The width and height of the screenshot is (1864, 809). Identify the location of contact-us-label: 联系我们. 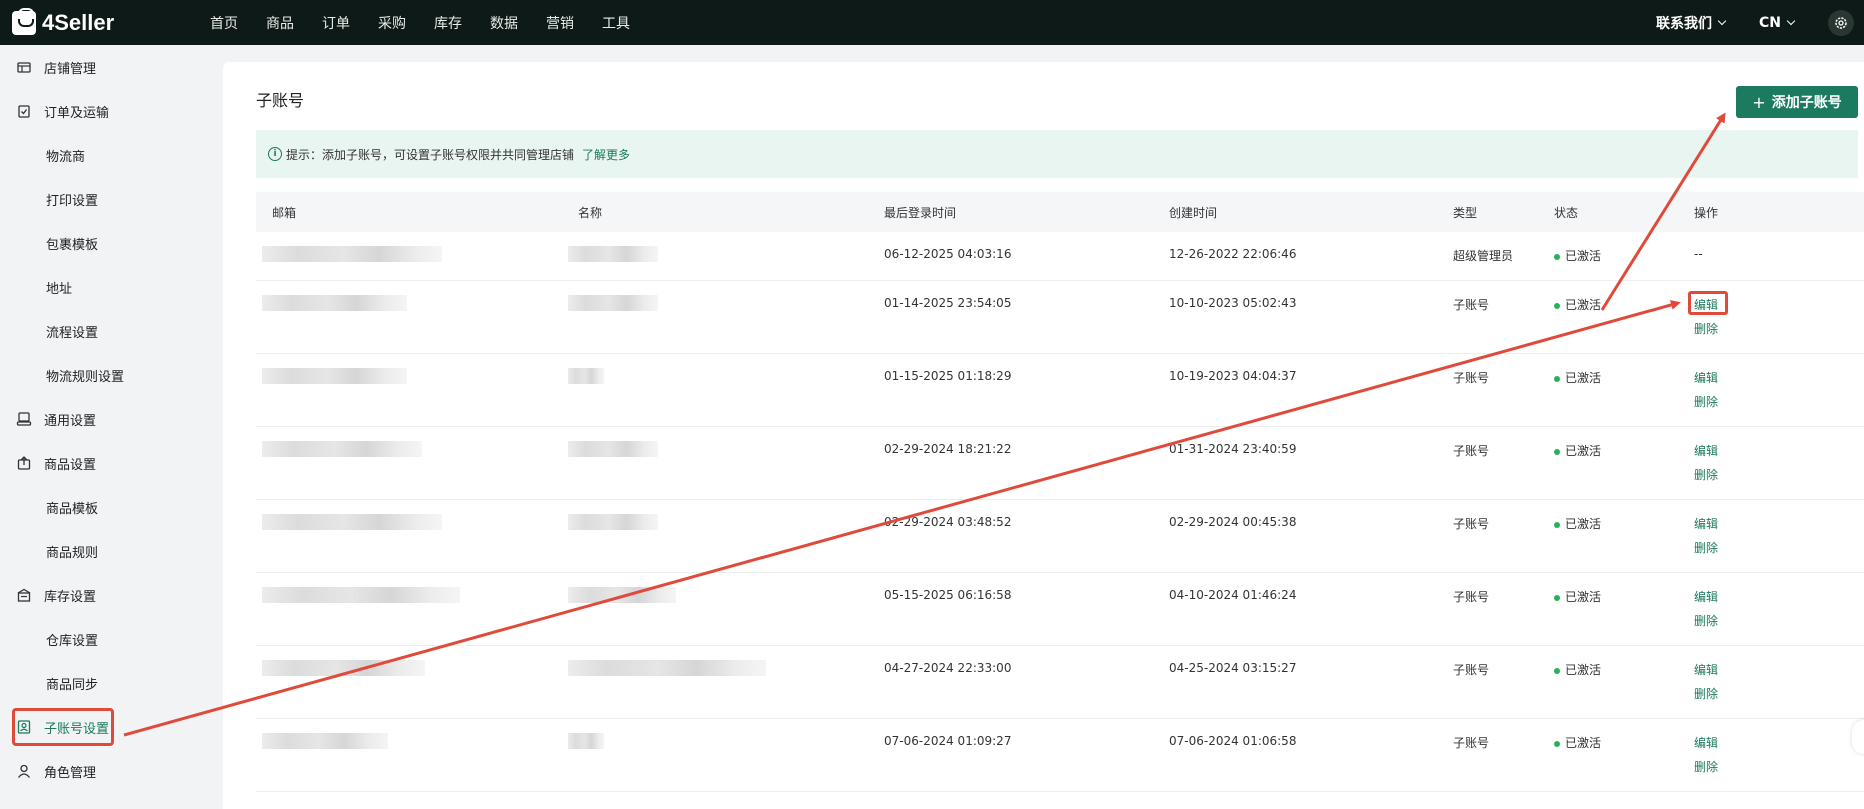
(1684, 23).